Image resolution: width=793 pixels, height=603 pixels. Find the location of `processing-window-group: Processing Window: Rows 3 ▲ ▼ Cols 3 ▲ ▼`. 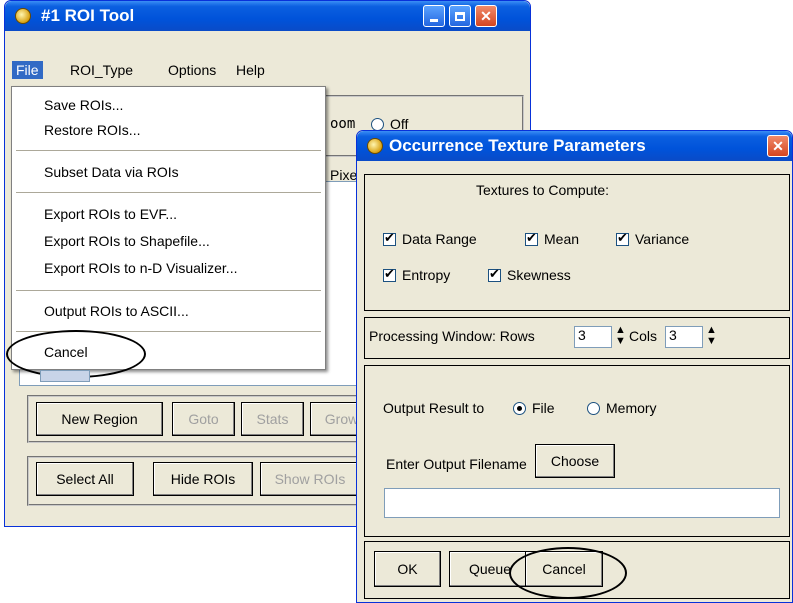

processing-window-group: Processing Window: Rows 3 ▲ ▼ Cols 3 ▲ ▼ is located at coordinates (577, 338).